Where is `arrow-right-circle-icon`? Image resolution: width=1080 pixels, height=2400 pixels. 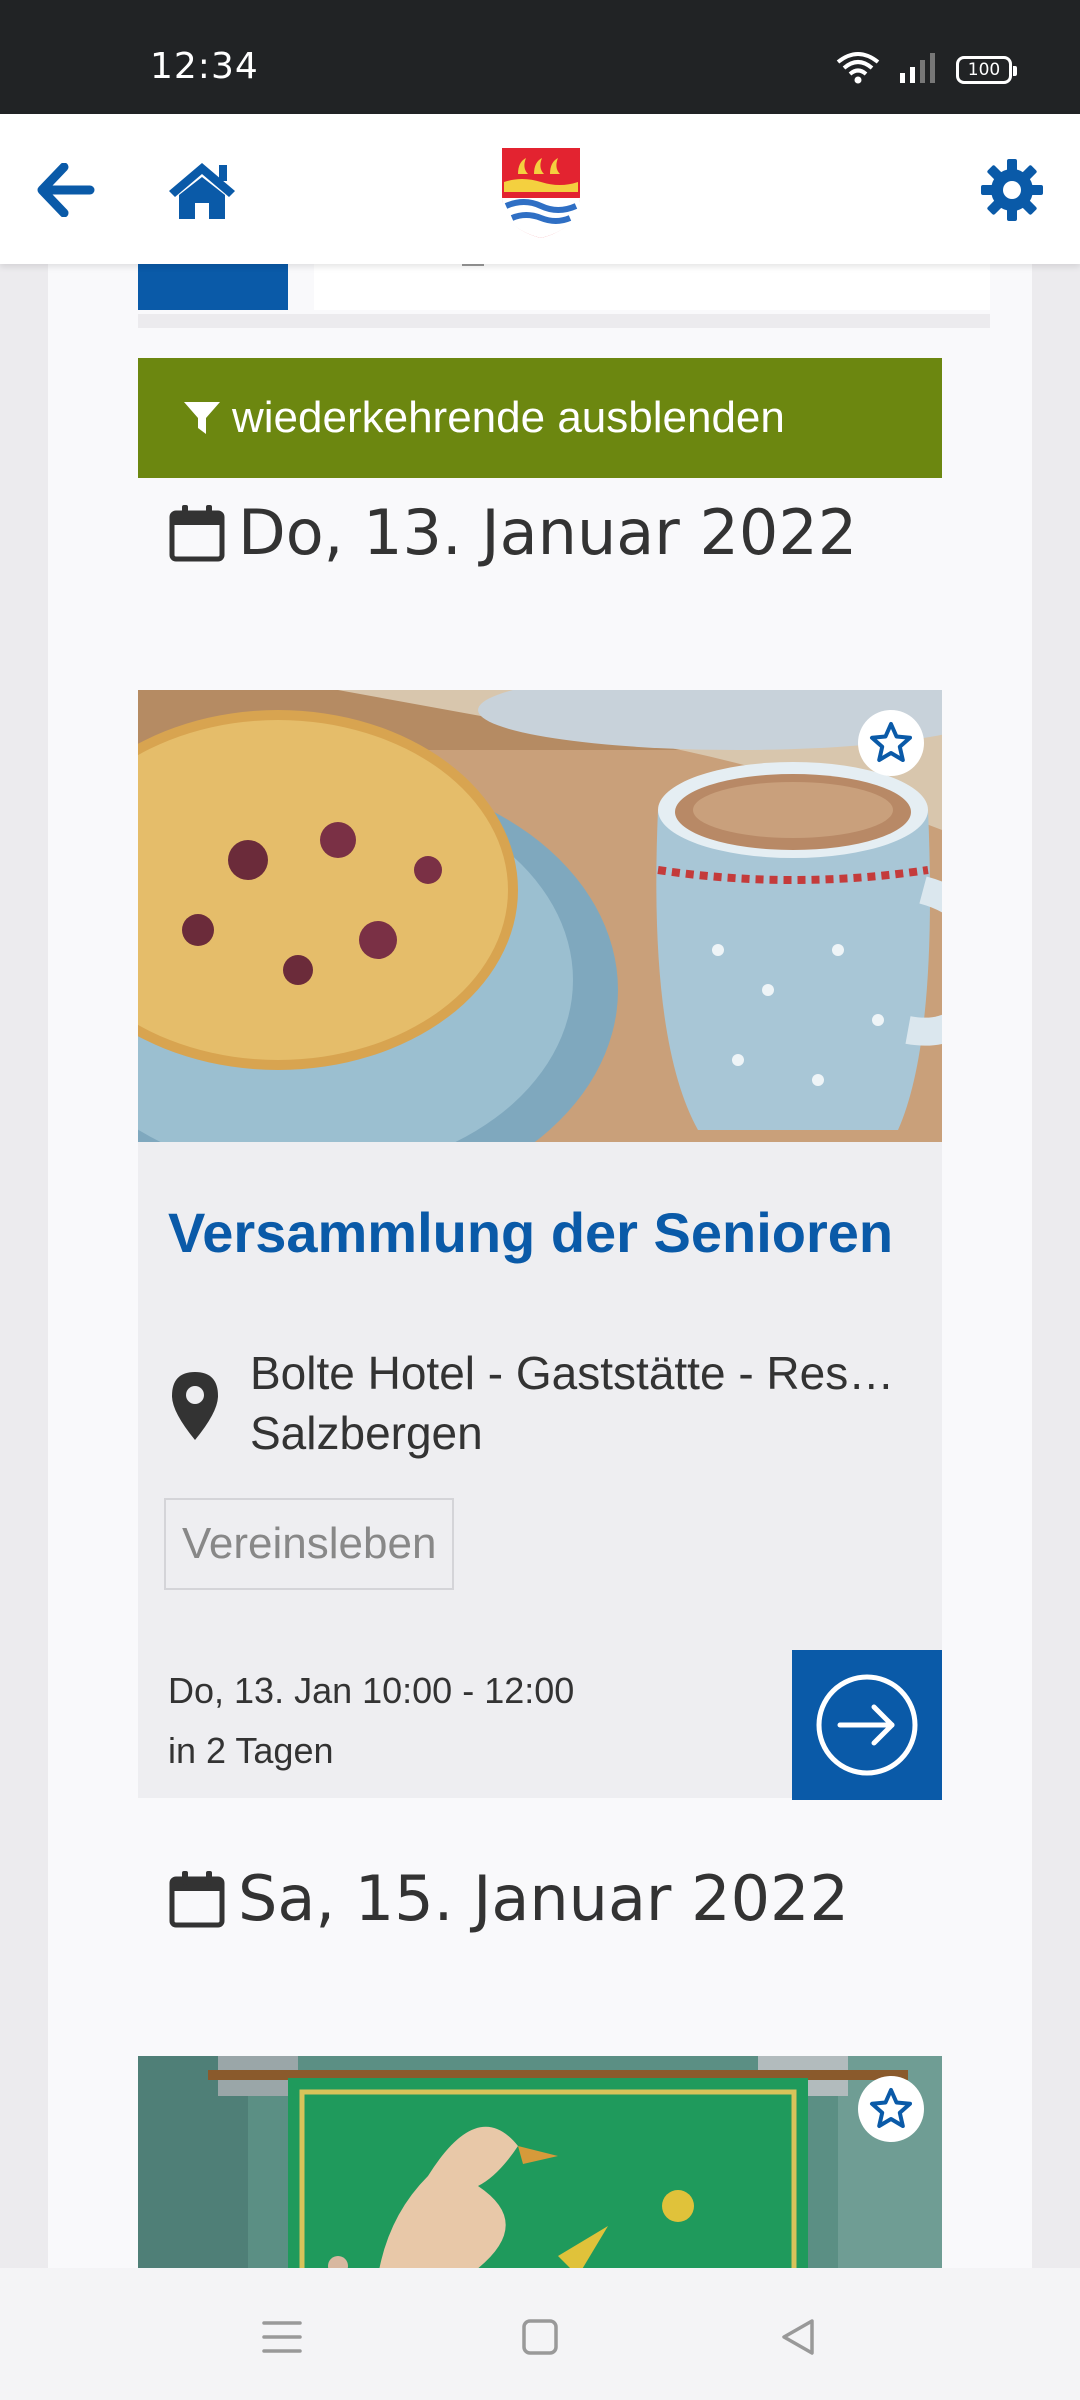 arrow-right-circle-icon is located at coordinates (867, 1725).